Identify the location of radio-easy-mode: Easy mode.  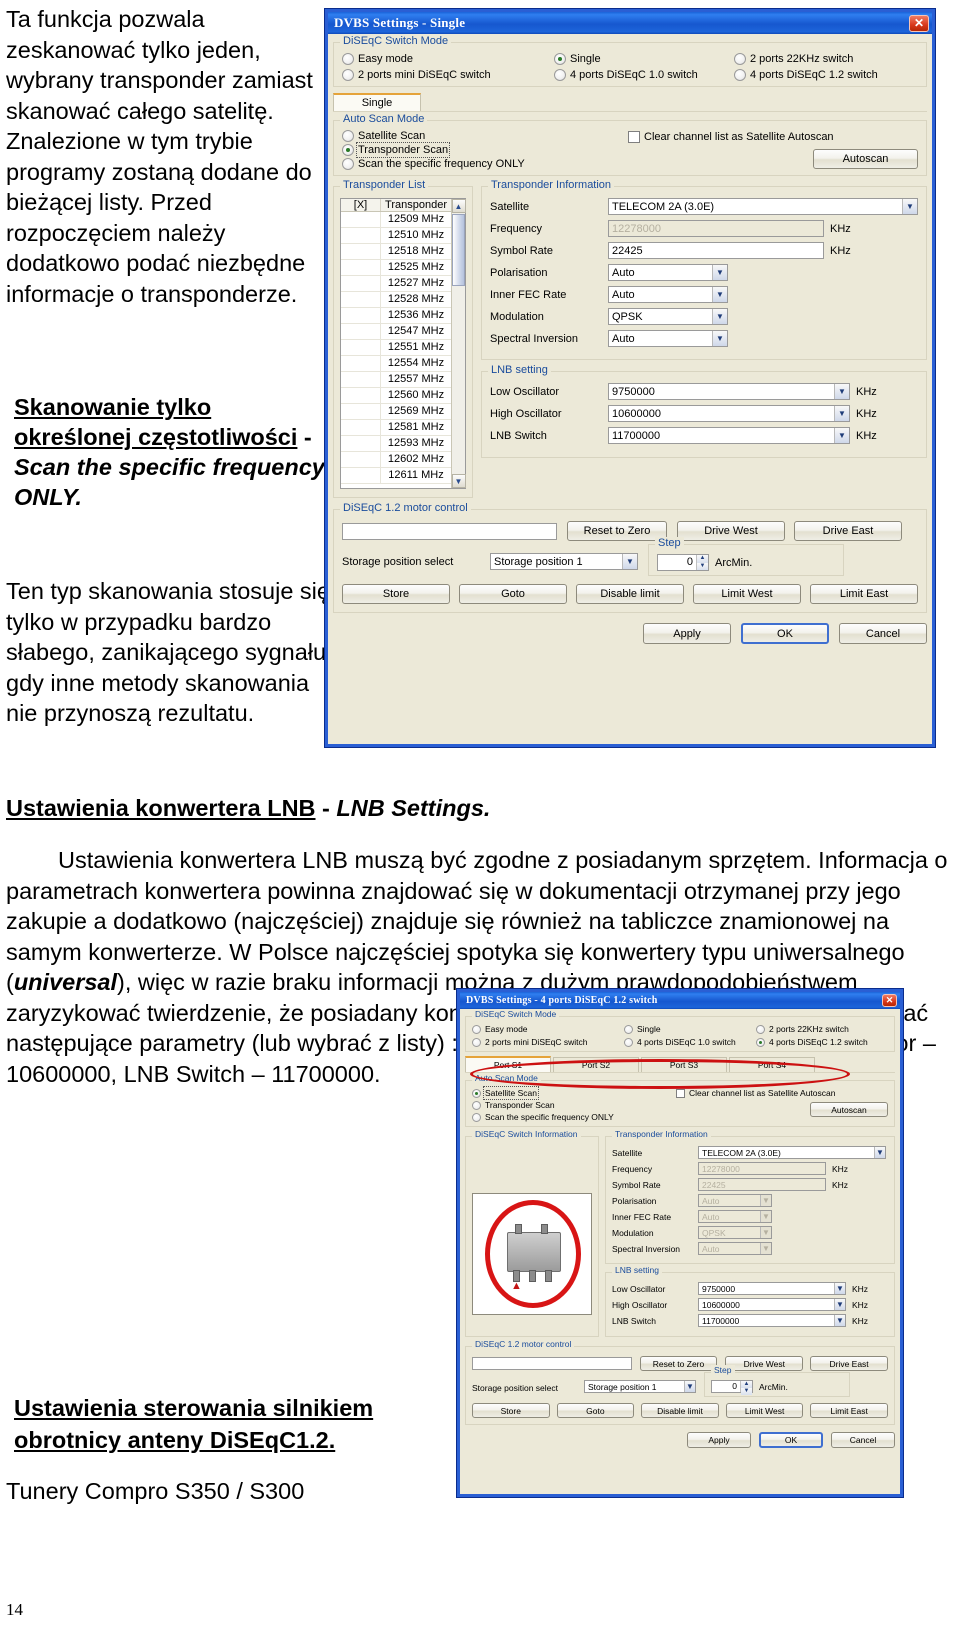
(448, 59).